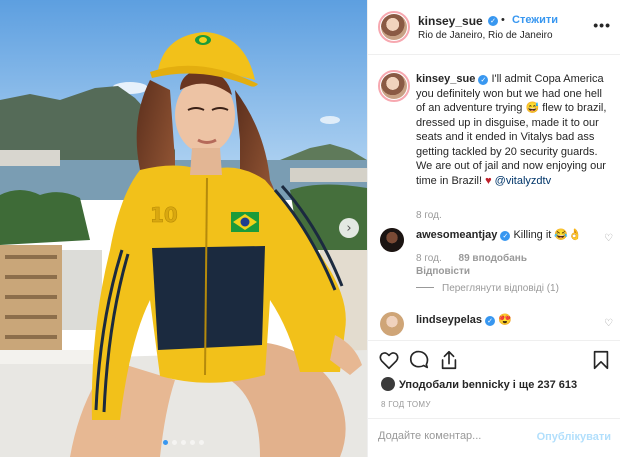  What do you see at coordinates (488, 180) in the screenshot?
I see `heart-emoji: ♥` at bounding box center [488, 180].